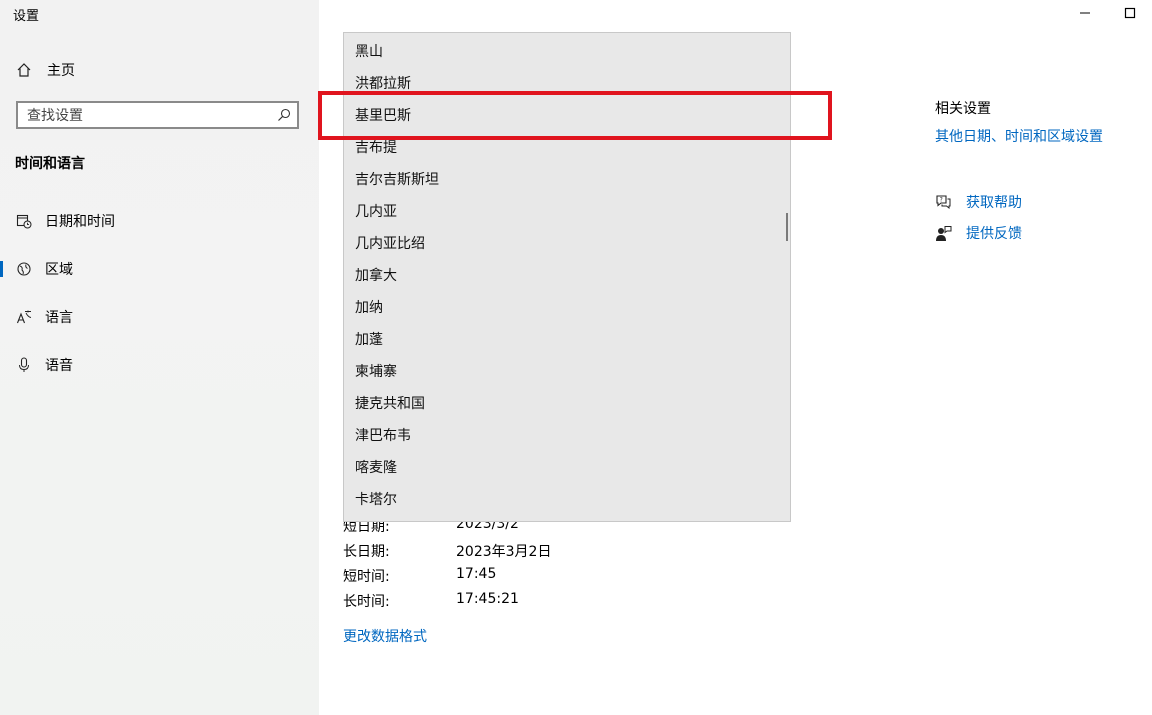 The image size is (1152, 715). Describe the element at coordinates (390, 404) in the screenshot. I see `dropdown-option: 捷克共和国` at that location.